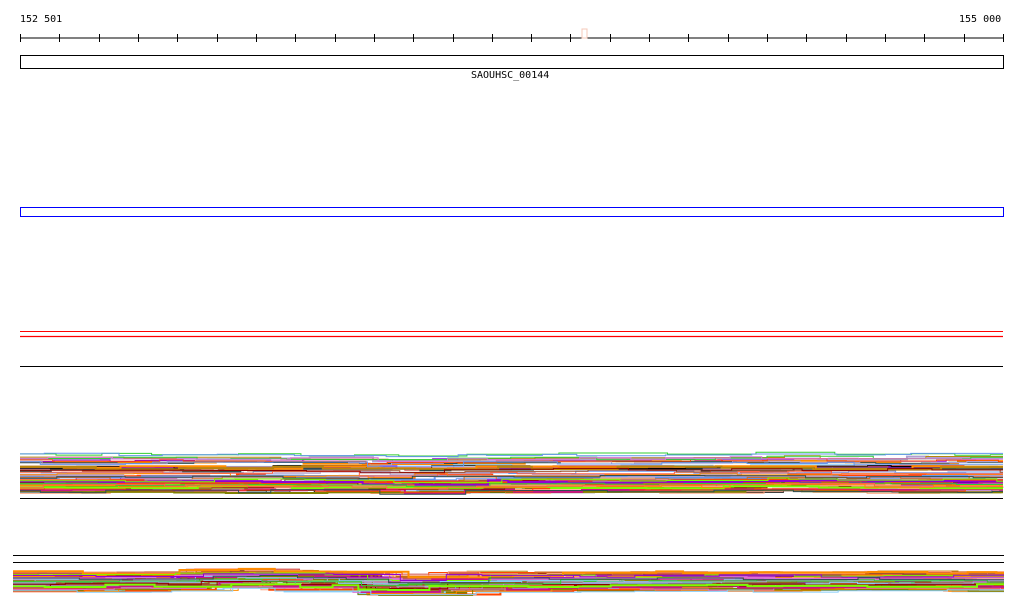 This screenshot has height=611, width=1024. What do you see at coordinates (512, 35) in the screenshot?
I see `position-ruler` at bounding box center [512, 35].